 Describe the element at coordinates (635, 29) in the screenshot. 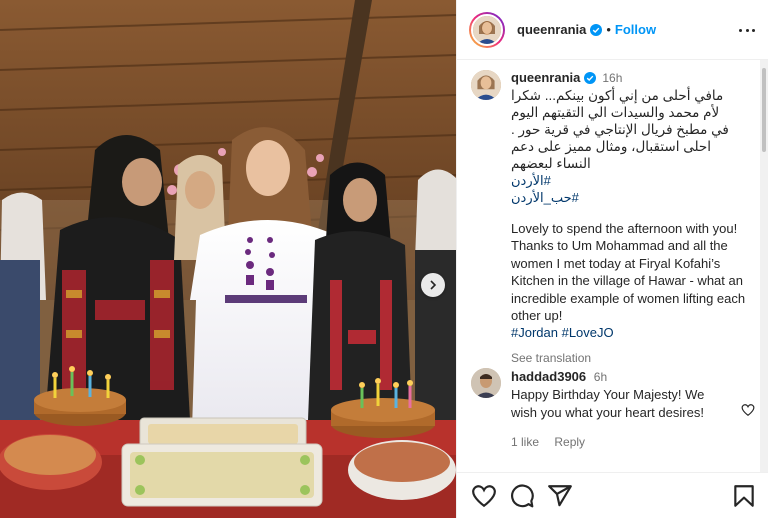

I see `follow-button: Follow` at that location.